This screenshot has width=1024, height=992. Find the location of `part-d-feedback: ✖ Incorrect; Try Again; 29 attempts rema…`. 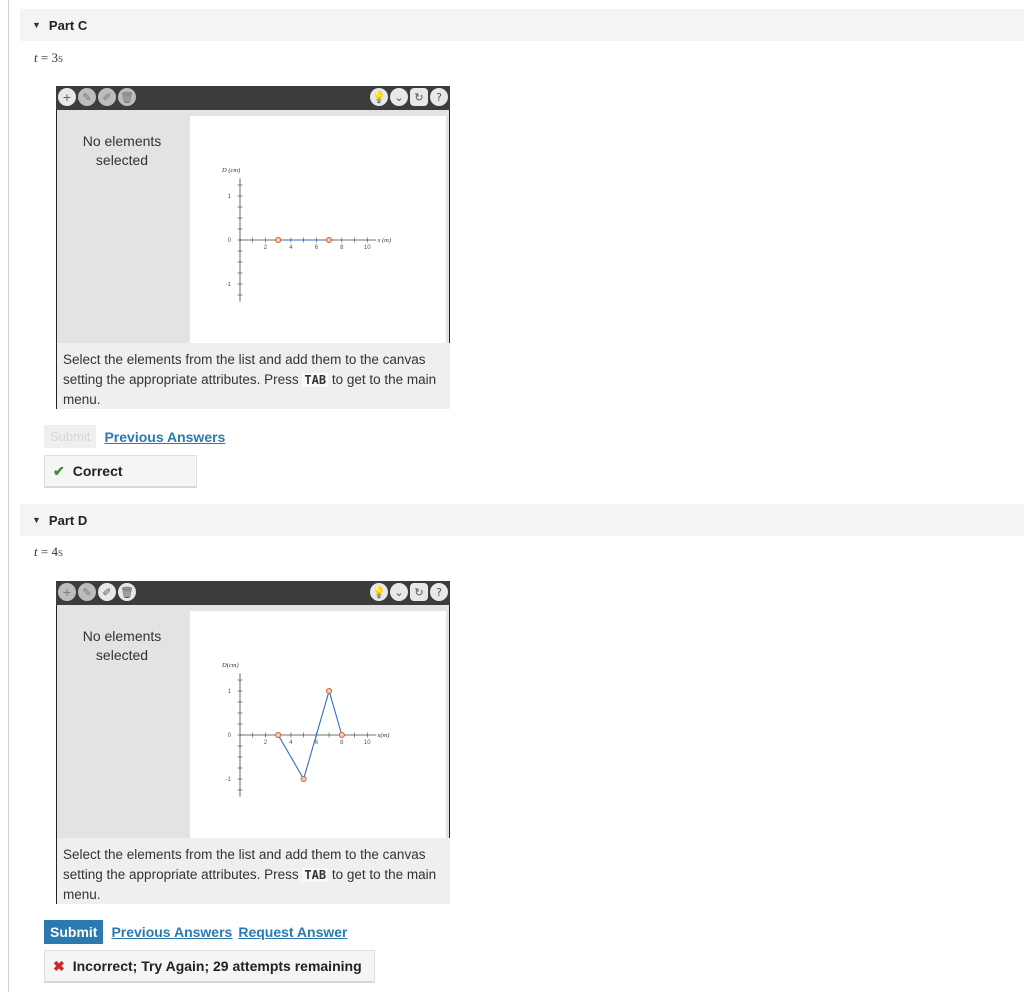

part-d-feedback: ✖ Incorrect; Try Again; 29 attempts rema… is located at coordinates (209, 966).